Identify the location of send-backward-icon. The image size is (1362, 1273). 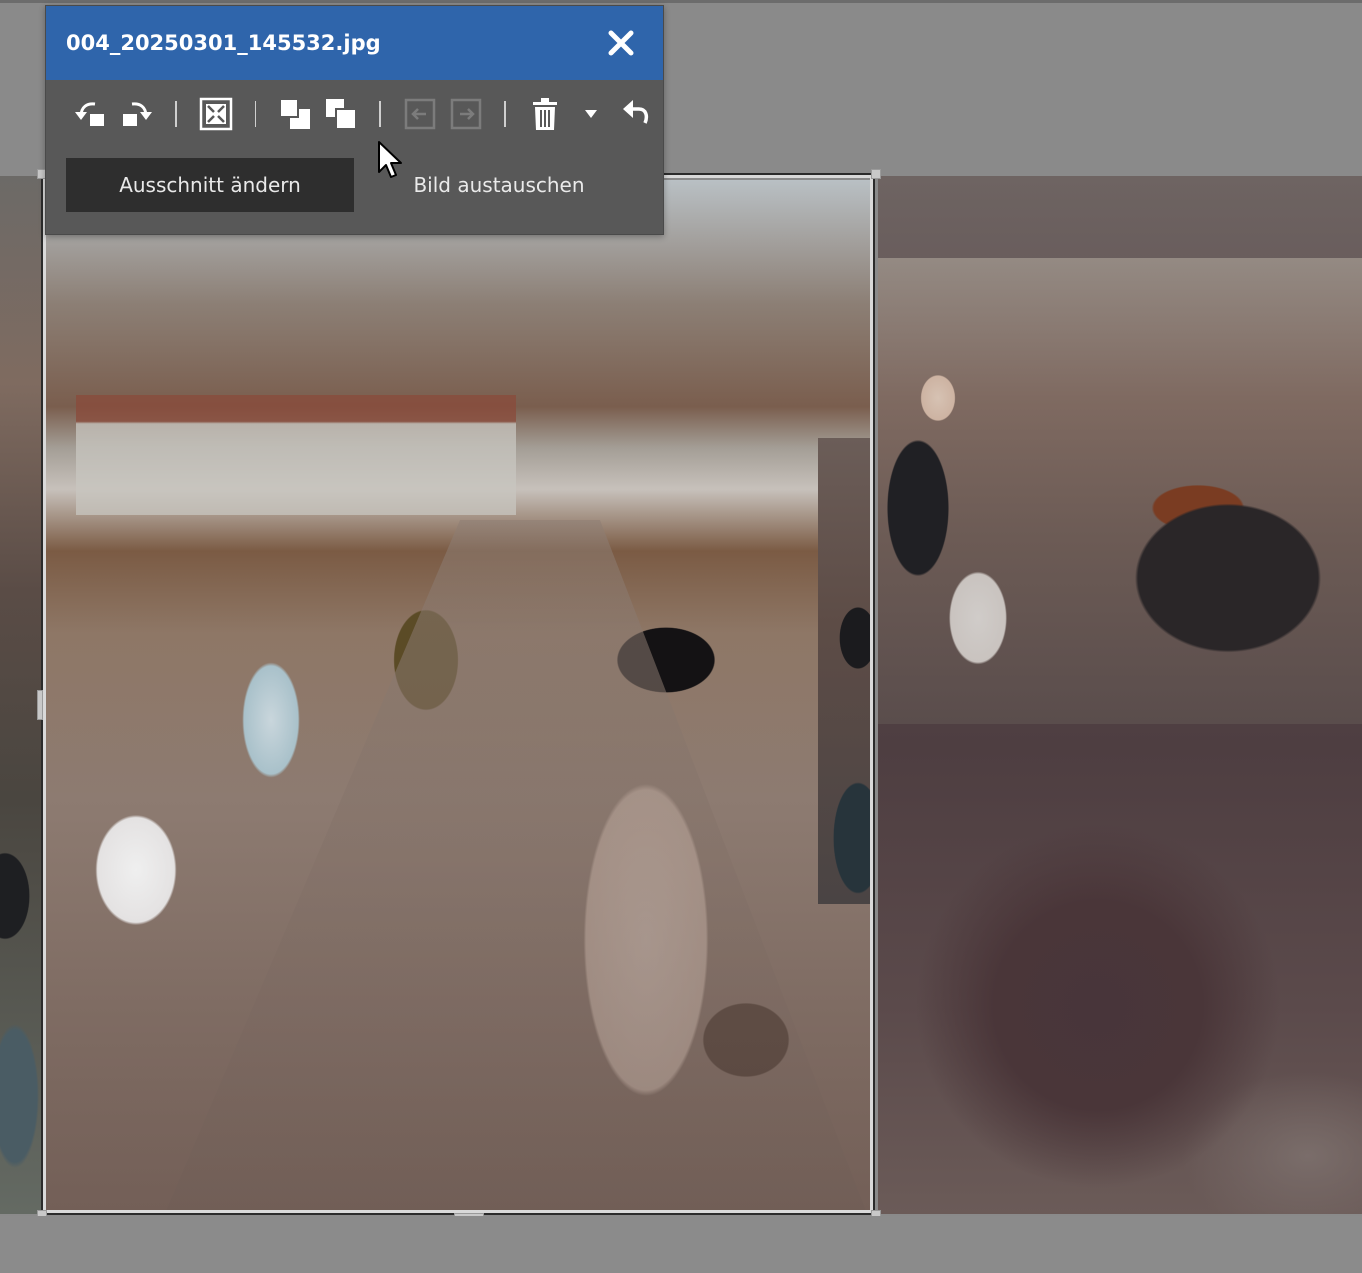
(341, 114).